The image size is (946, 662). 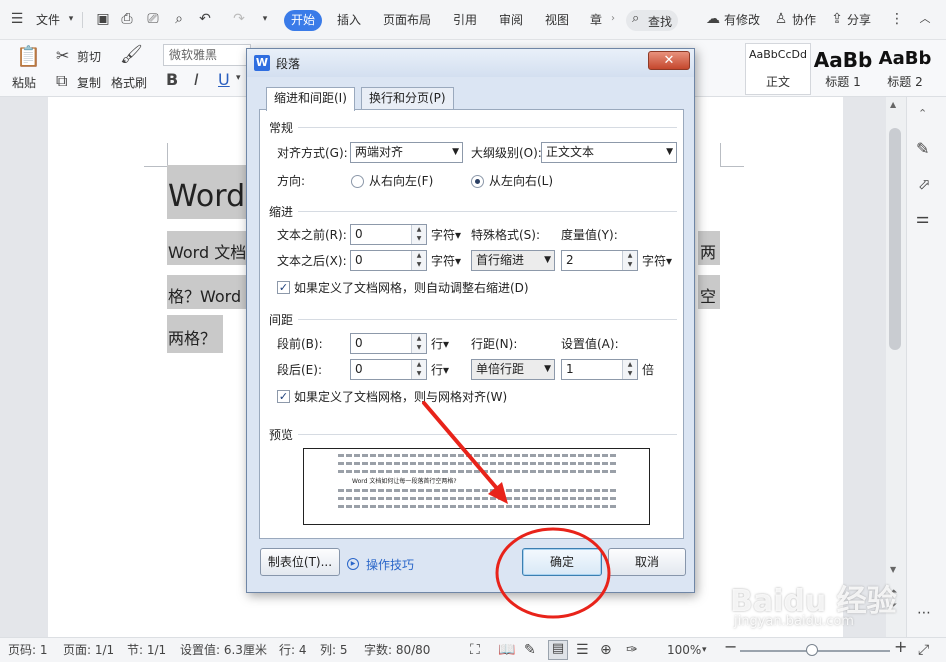 What do you see at coordinates (446, 261) in the screenshot?
I see `indent-after-unit: 字符▾` at bounding box center [446, 261].